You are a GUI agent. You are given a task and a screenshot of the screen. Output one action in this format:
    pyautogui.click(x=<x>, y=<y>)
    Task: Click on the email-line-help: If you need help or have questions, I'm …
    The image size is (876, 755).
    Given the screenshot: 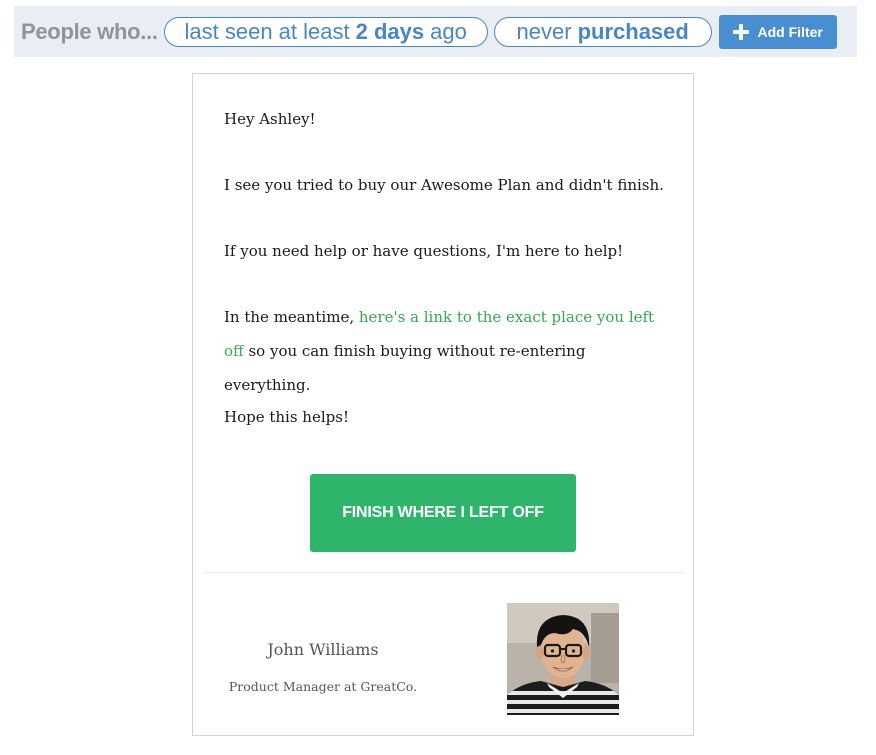 What is the action you would take?
    pyautogui.click(x=424, y=251)
    